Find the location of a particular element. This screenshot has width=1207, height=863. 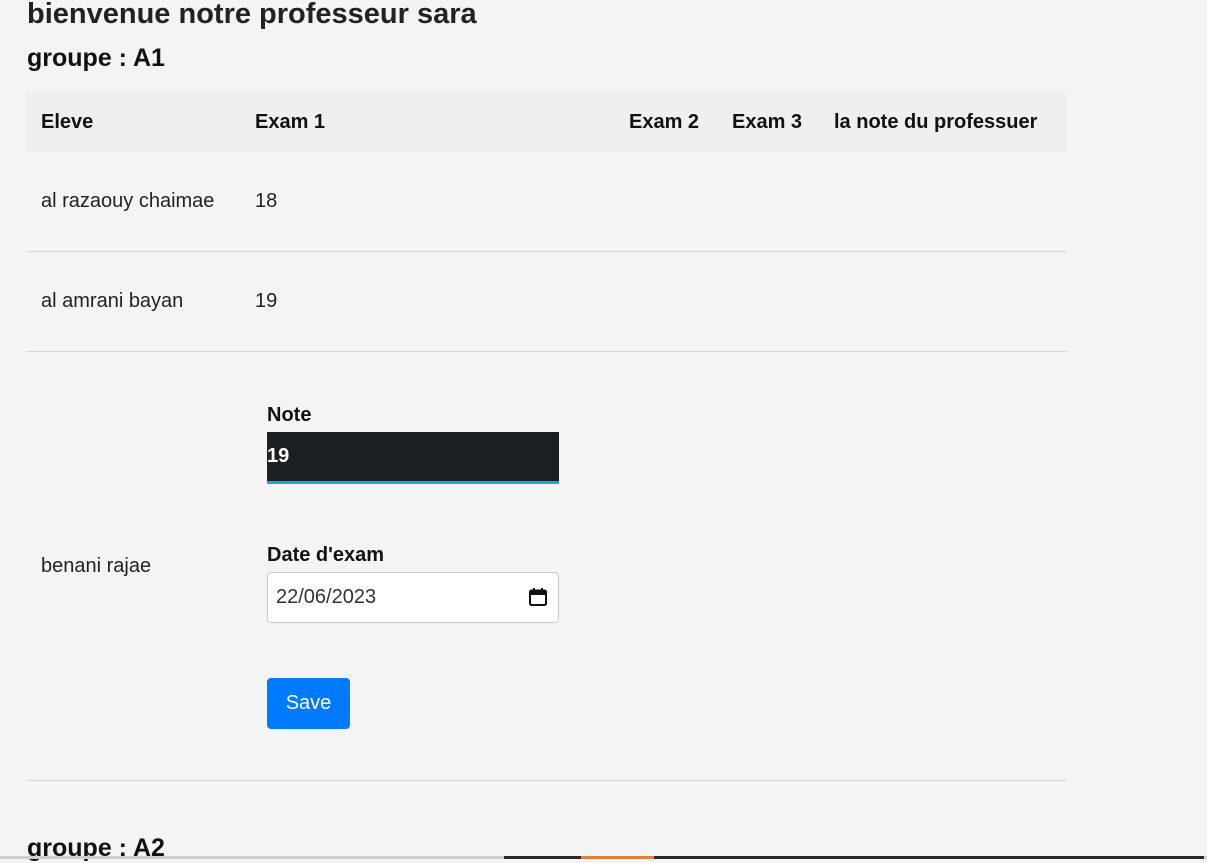

exam-1-grade: 19 is located at coordinates (428, 301).